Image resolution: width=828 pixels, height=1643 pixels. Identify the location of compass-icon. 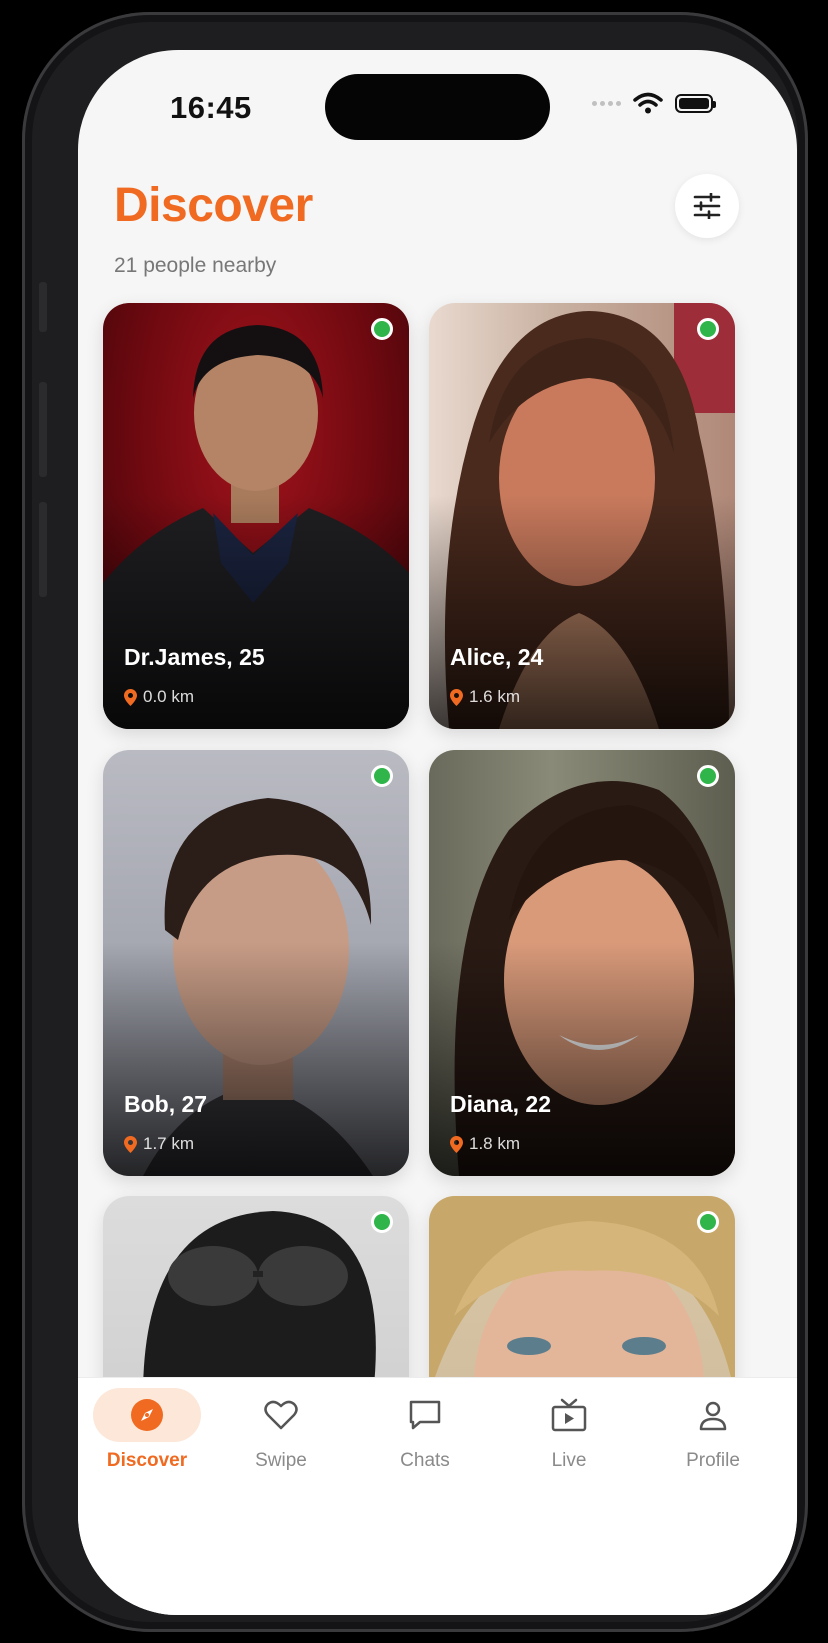
(147, 1415).